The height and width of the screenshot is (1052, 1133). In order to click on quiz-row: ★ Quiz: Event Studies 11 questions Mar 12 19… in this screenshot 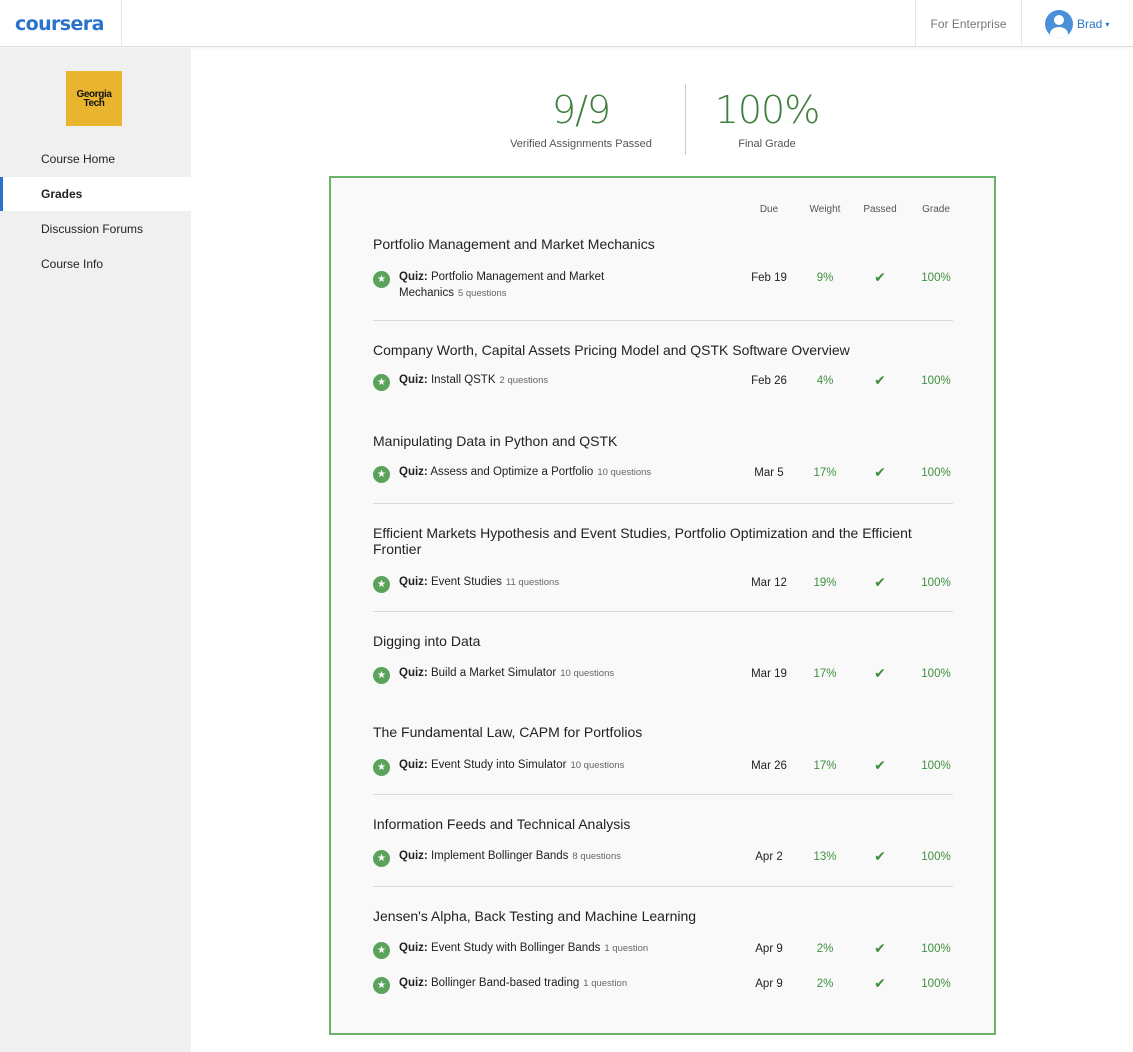, I will do `click(663, 586)`.